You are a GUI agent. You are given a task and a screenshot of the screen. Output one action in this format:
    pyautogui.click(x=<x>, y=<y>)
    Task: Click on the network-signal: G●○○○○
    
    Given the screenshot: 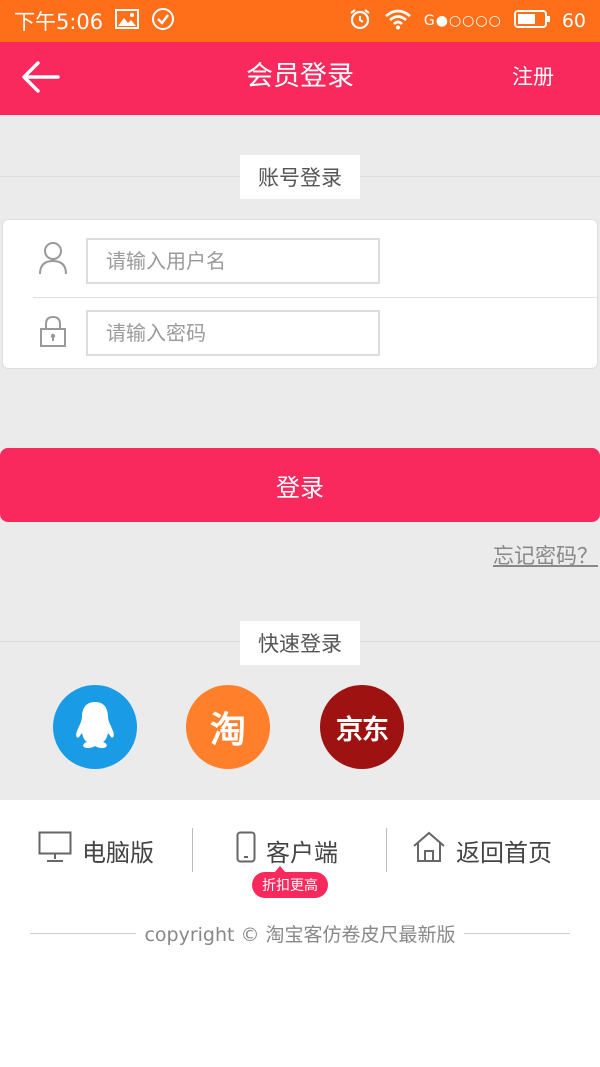 What is the action you would take?
    pyautogui.click(x=462, y=21)
    